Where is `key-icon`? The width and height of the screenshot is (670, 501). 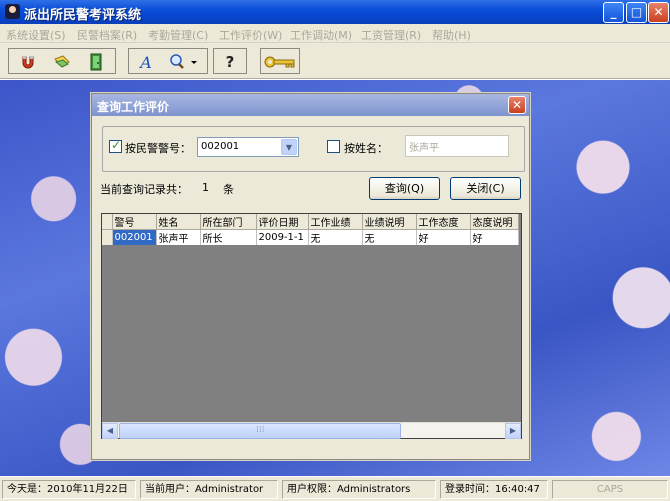
key-icon is located at coordinates (280, 62).